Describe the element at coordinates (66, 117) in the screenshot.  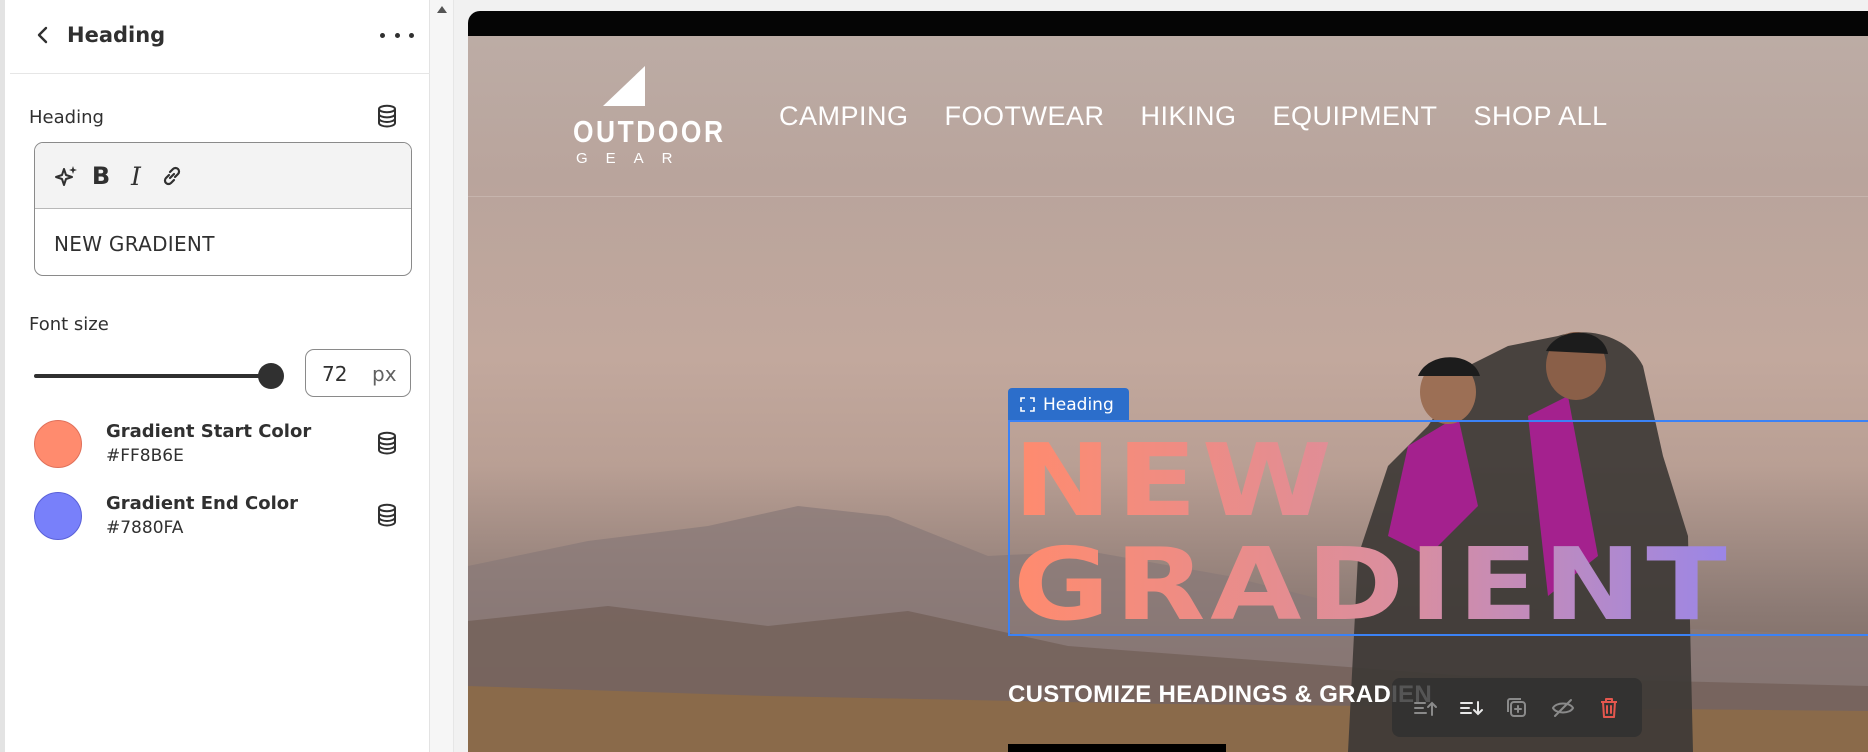
I see `heading-field-label: Heading` at that location.